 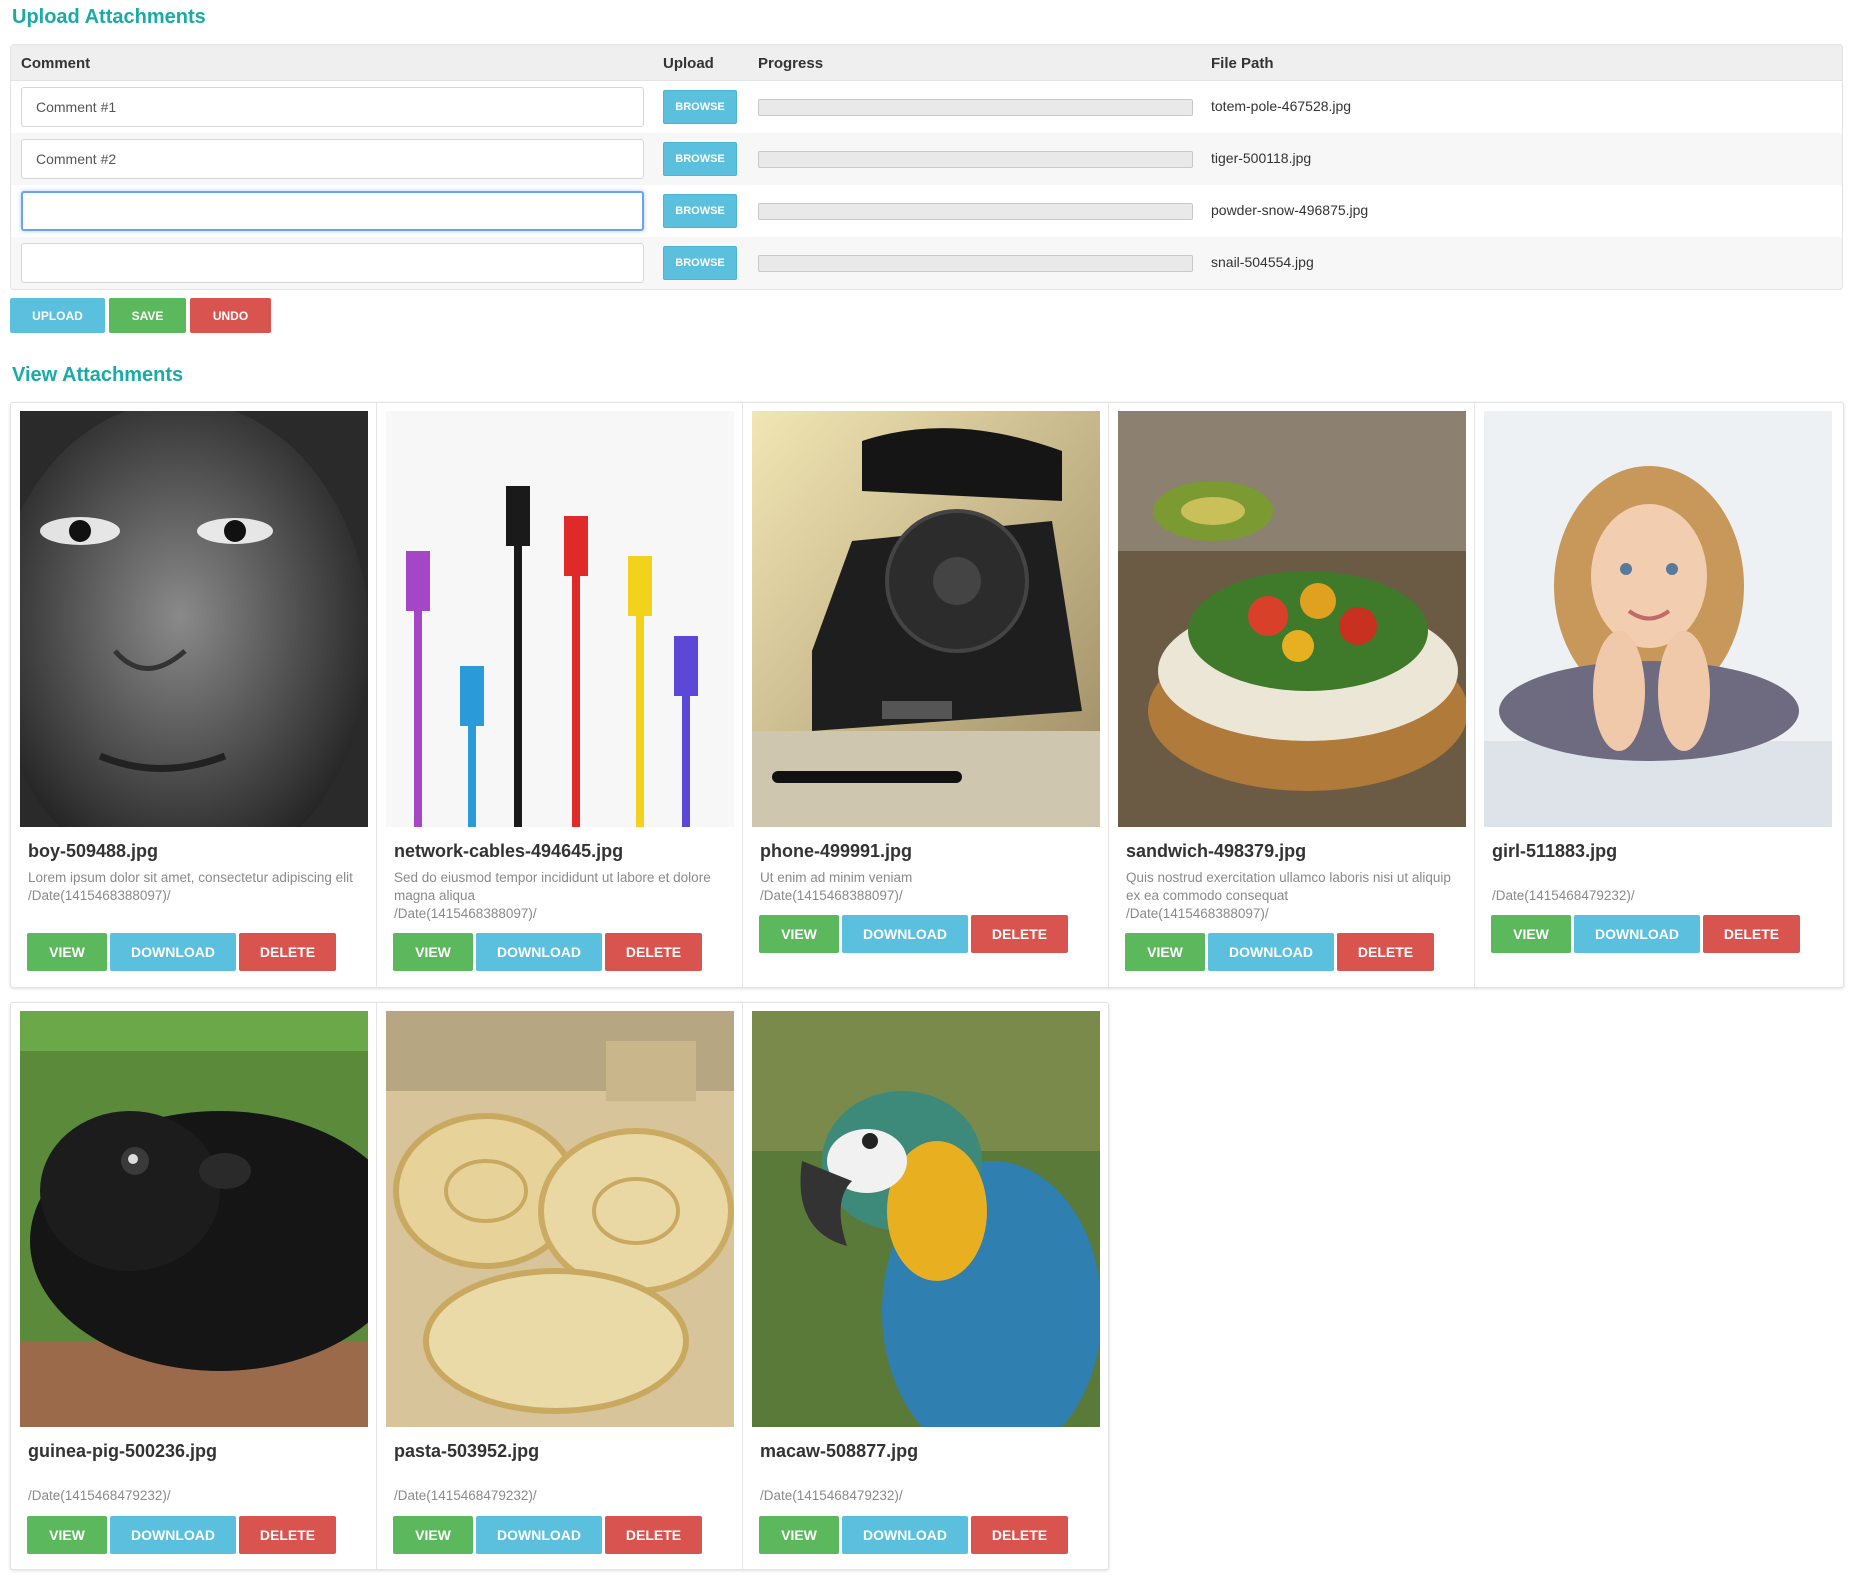 I want to click on save-button: SAVE, so click(x=147, y=315).